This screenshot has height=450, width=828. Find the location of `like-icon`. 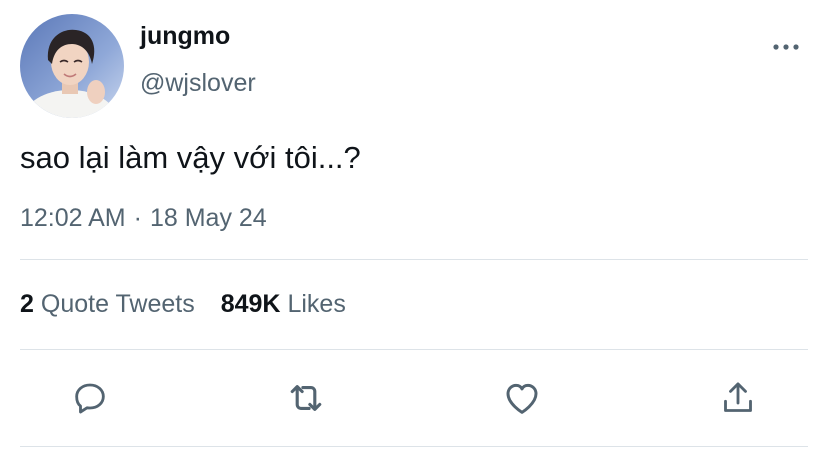

like-icon is located at coordinates (522, 398).